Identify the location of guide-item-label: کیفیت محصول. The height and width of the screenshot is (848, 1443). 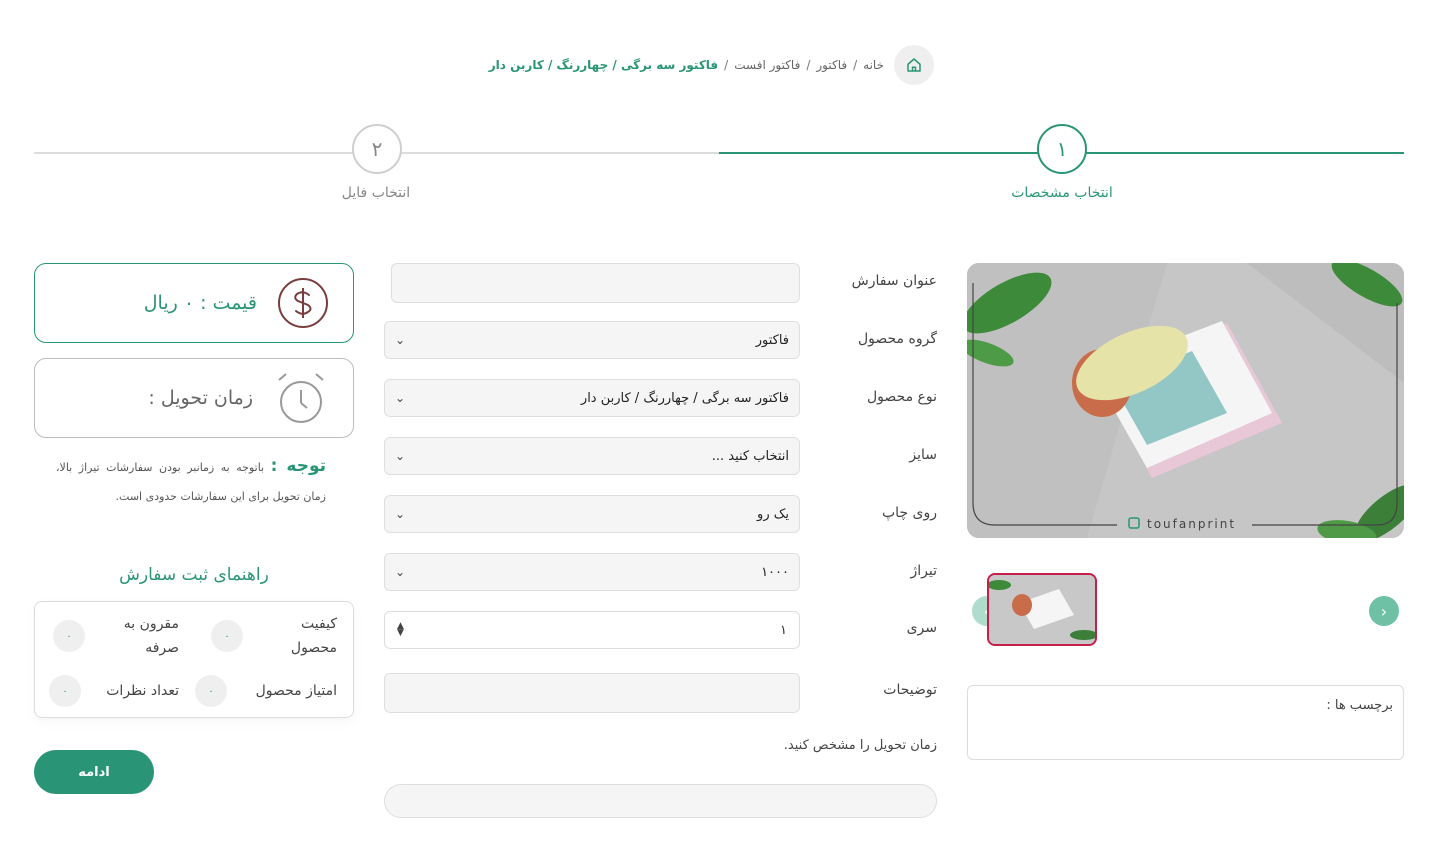
(313, 636).